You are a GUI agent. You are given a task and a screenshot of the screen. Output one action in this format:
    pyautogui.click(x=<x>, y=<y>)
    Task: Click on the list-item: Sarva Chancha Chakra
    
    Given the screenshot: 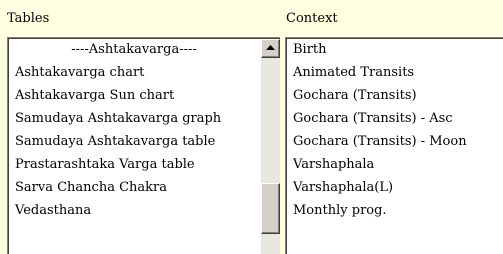 What is the action you would take?
    pyautogui.click(x=134, y=187)
    